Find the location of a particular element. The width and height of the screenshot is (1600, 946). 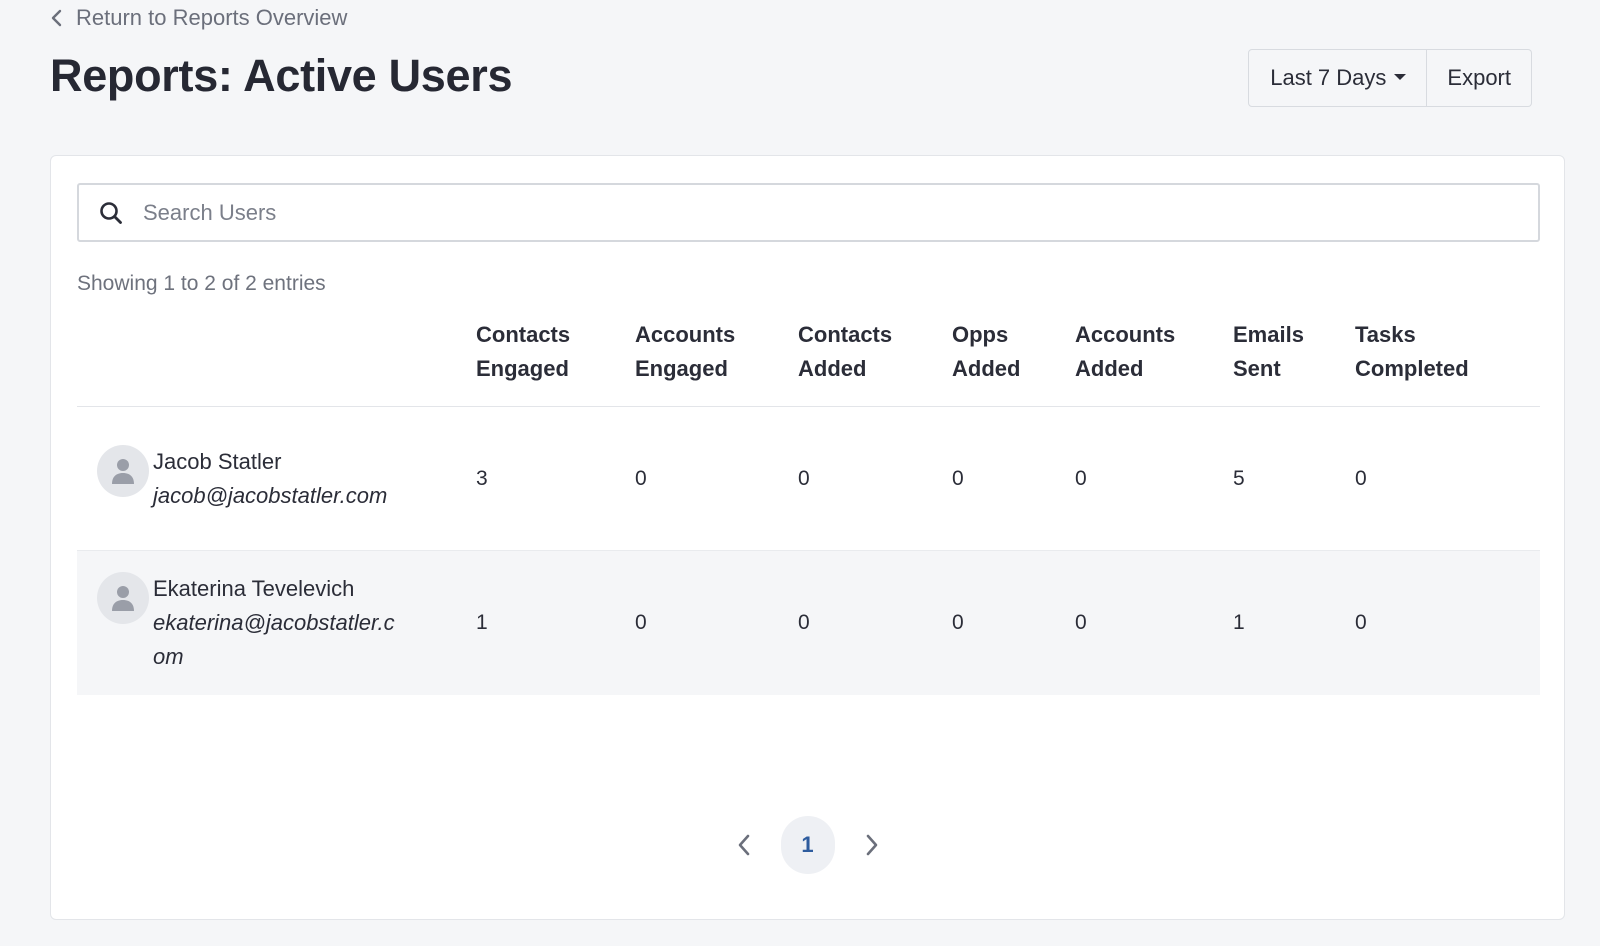

cell-contacts-engaged: 3 is located at coordinates (555, 478).